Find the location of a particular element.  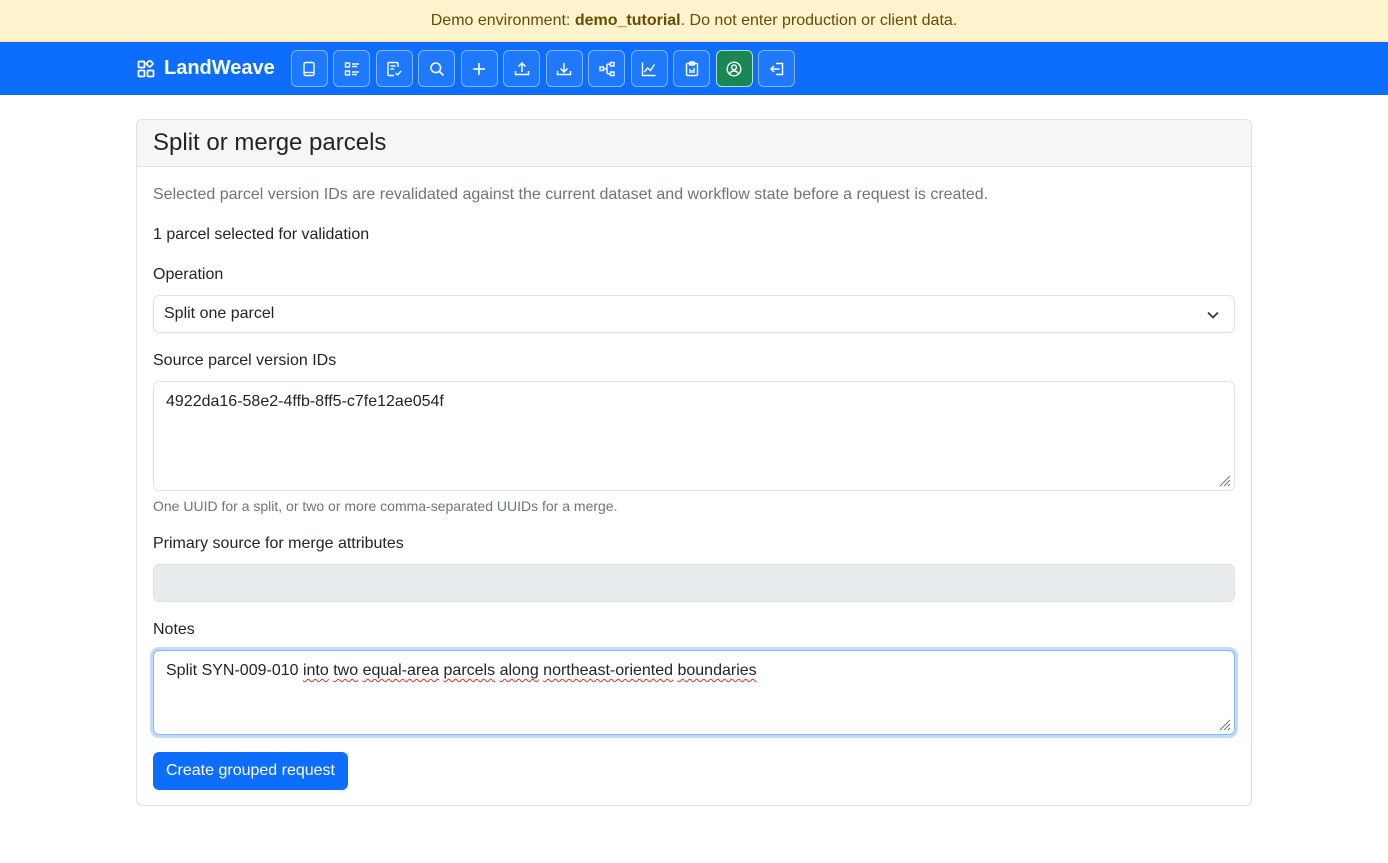

book-icon is located at coordinates (309, 68).